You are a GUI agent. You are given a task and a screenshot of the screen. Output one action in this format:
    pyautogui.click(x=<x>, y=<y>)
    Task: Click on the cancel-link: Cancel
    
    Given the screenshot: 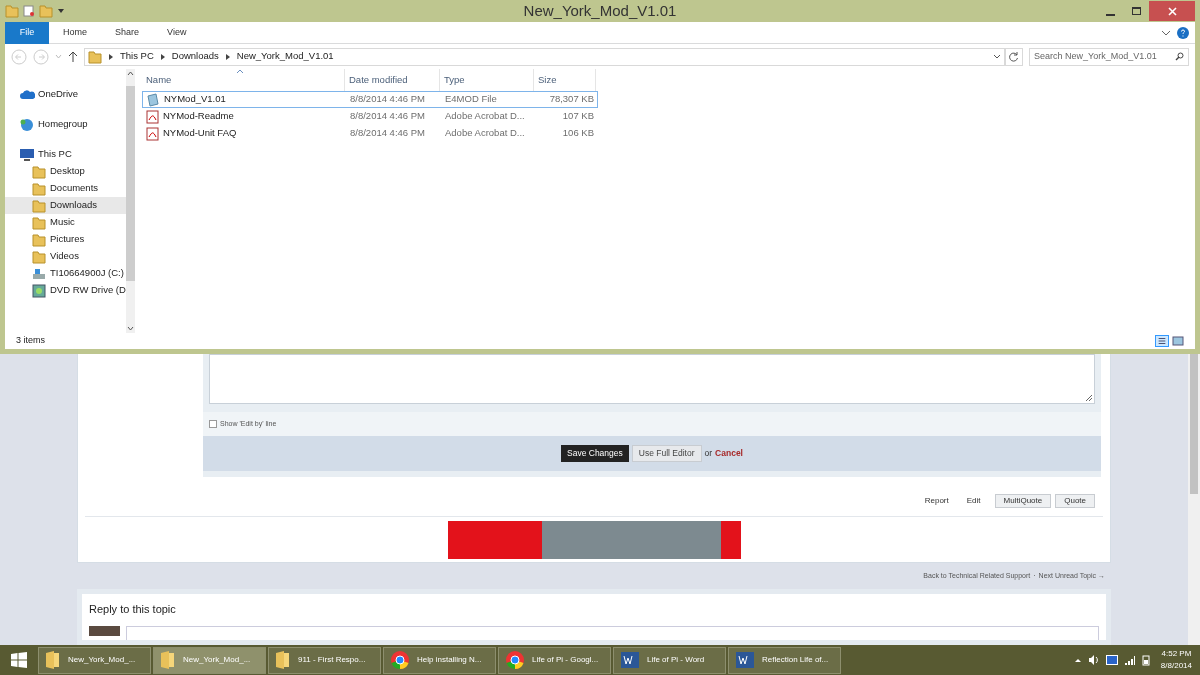 What is the action you would take?
    pyautogui.click(x=729, y=453)
    